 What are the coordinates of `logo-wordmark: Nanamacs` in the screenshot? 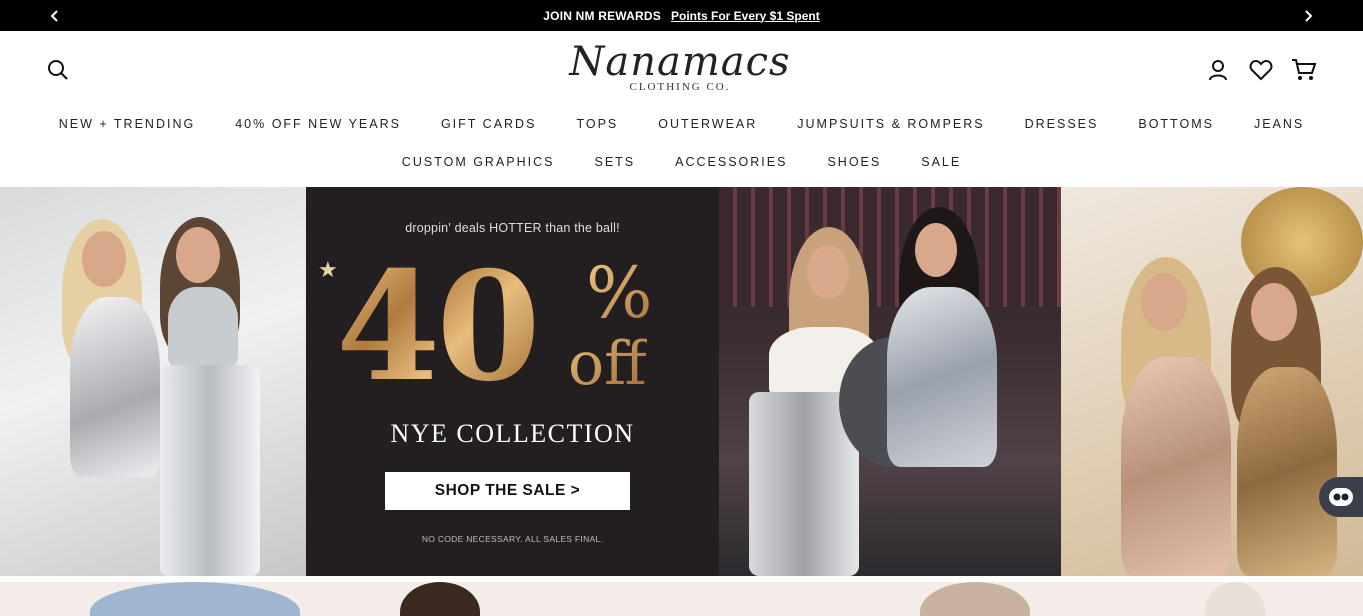 It's located at (680, 62).